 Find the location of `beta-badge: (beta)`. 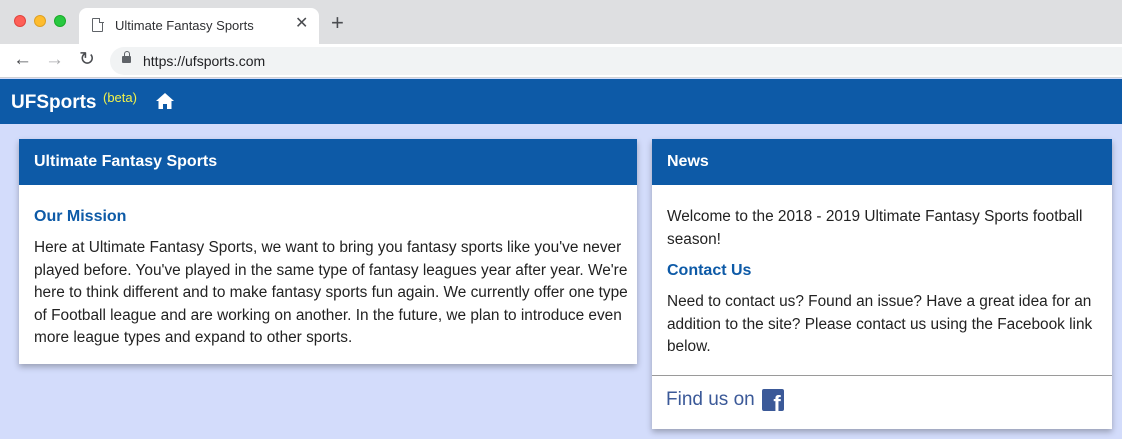

beta-badge: (beta) is located at coordinates (120, 97).